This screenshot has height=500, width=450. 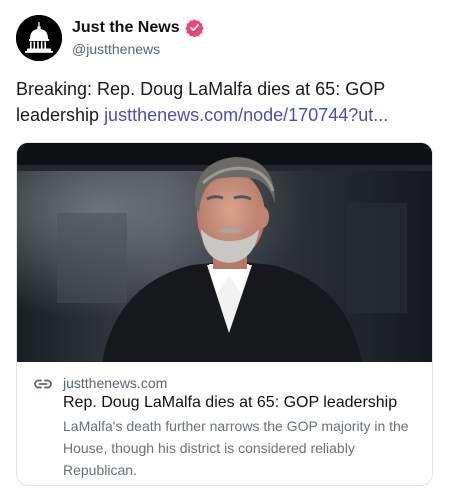 I want to click on post-header: Just the News @justthenews, so click(x=110, y=38).